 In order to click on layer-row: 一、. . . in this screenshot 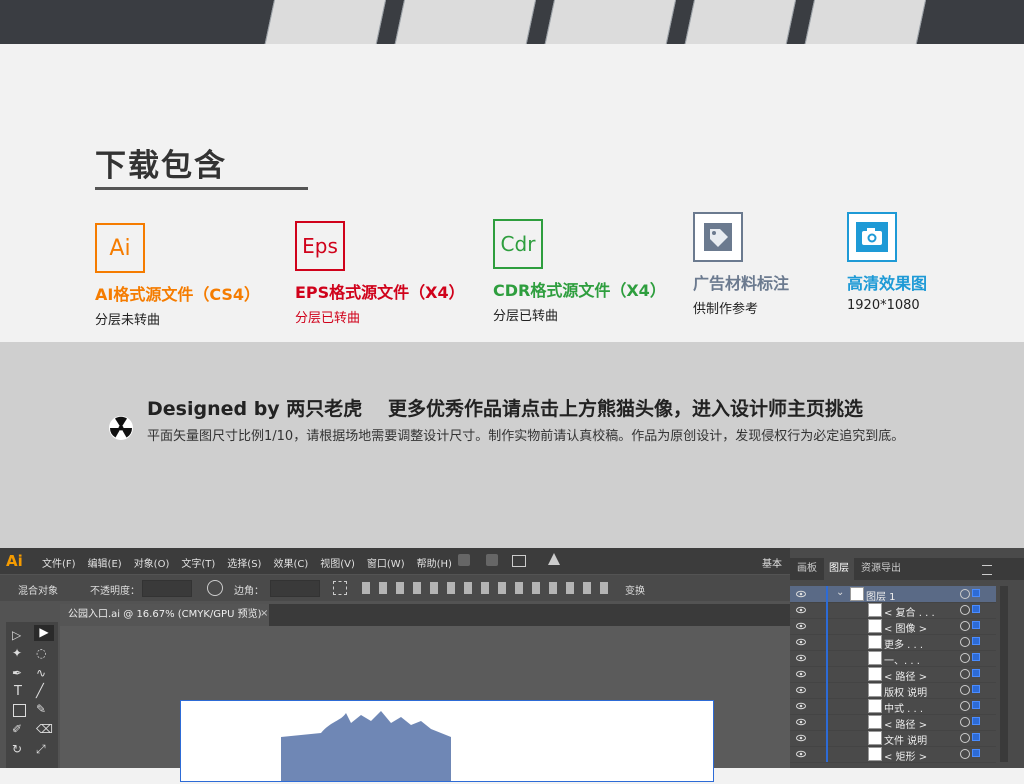, I will do `click(893, 658)`.